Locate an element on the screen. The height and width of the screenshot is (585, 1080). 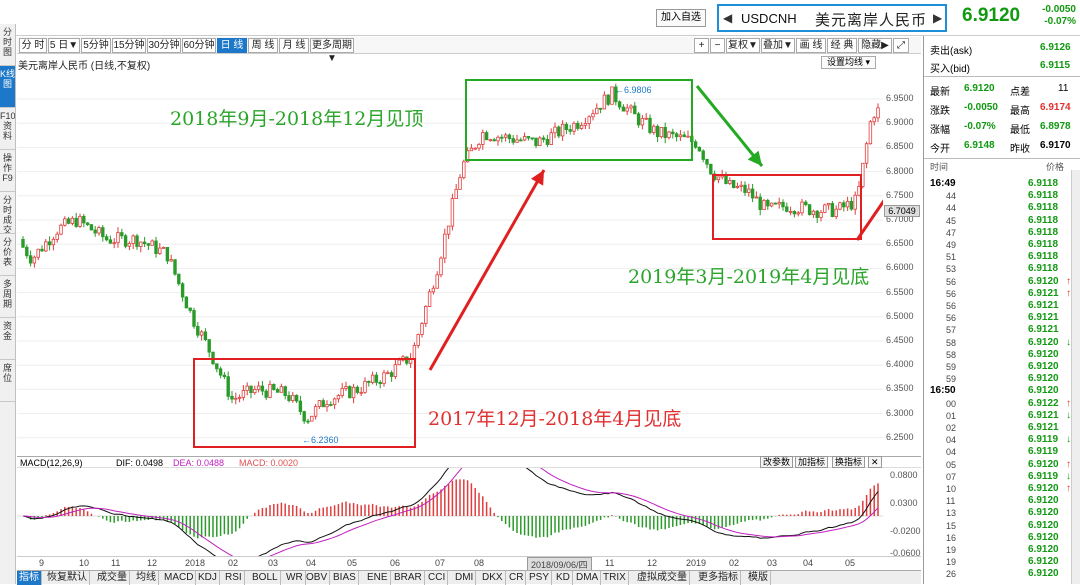
tab-5: KDJ is located at coordinates (208, 578).